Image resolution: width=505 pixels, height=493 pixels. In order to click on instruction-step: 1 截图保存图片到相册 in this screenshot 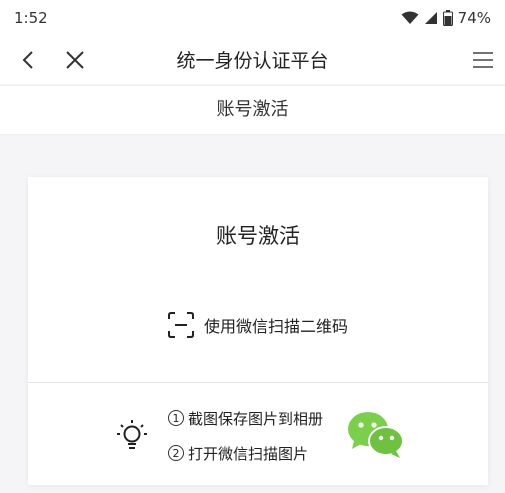, I will do `click(245, 418)`.